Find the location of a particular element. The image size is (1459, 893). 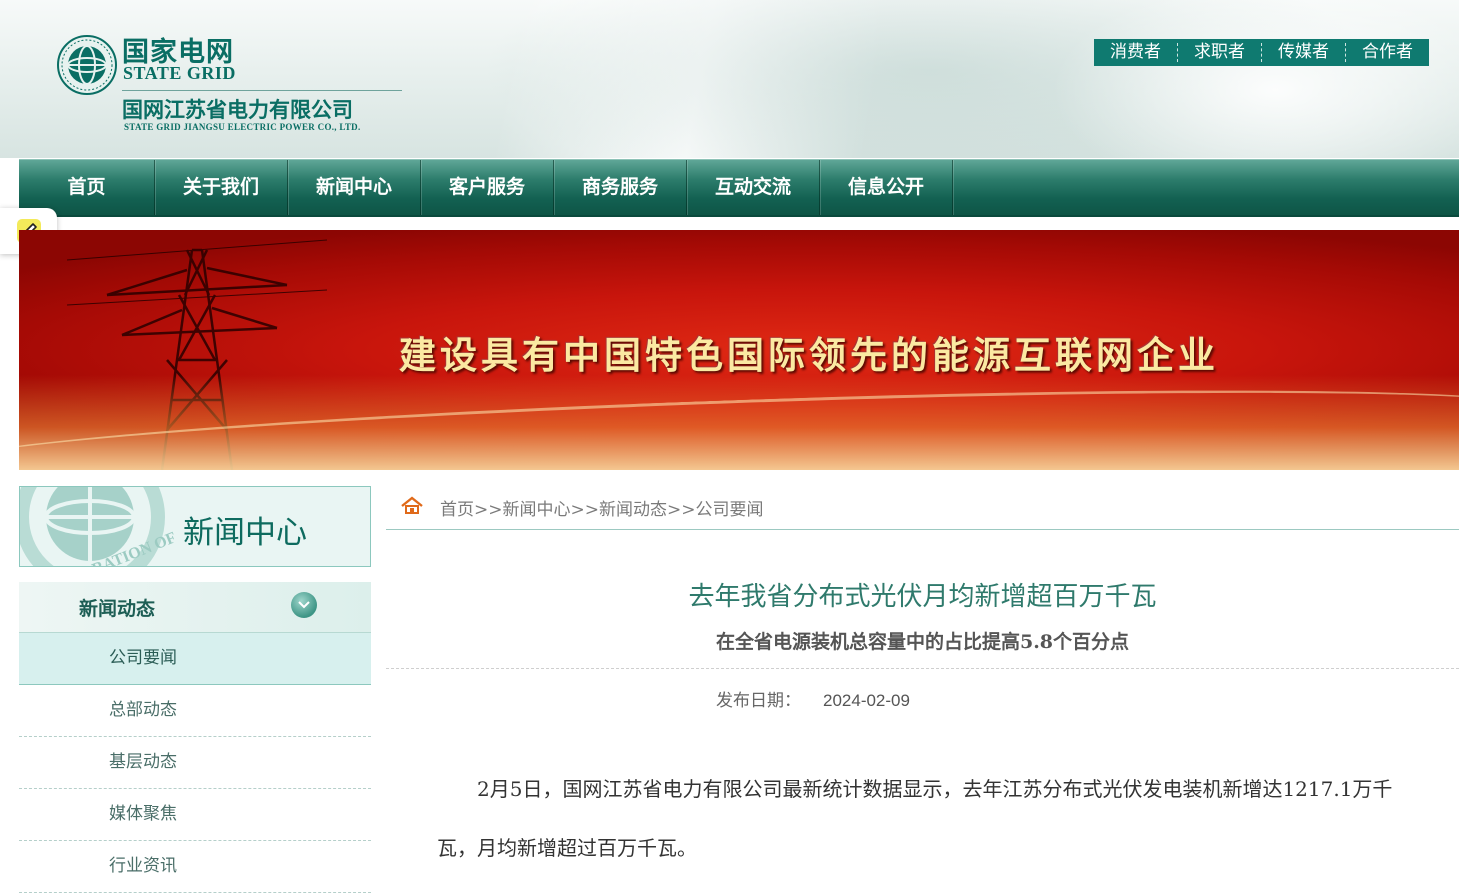

job-seeker-link: 求职者 is located at coordinates (1219, 52).